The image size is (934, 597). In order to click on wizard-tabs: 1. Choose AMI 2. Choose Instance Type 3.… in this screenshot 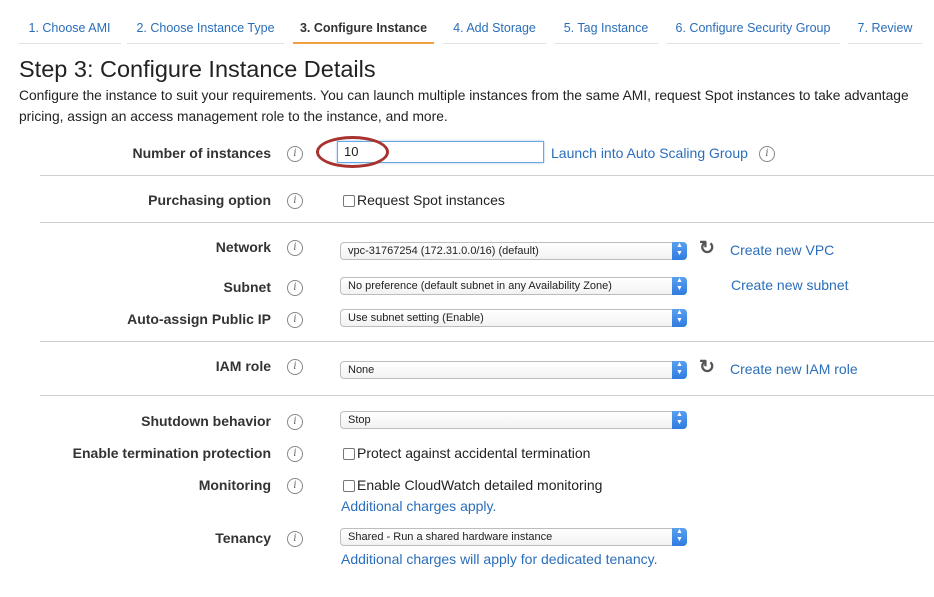, I will do `click(467, 22)`.